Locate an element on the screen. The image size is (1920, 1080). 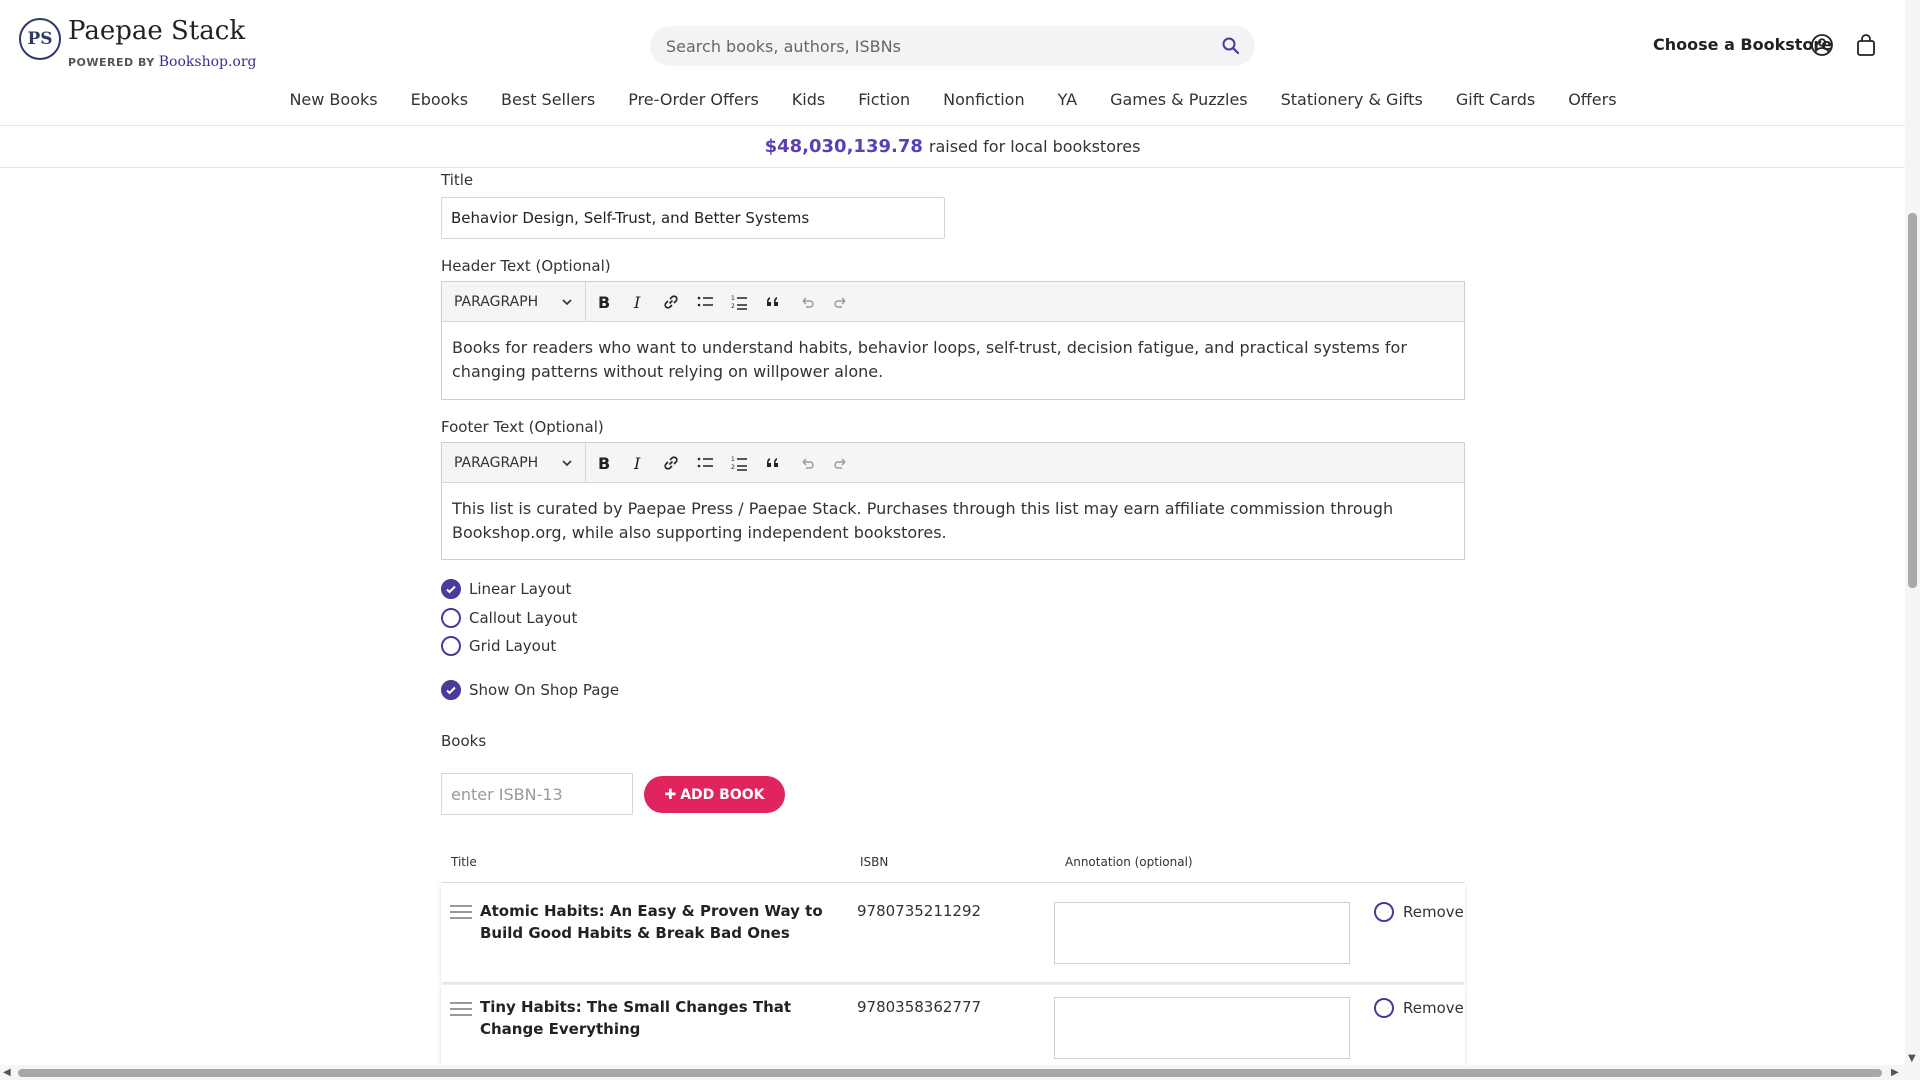
layout-label: Grid Layout is located at coordinates (513, 646).